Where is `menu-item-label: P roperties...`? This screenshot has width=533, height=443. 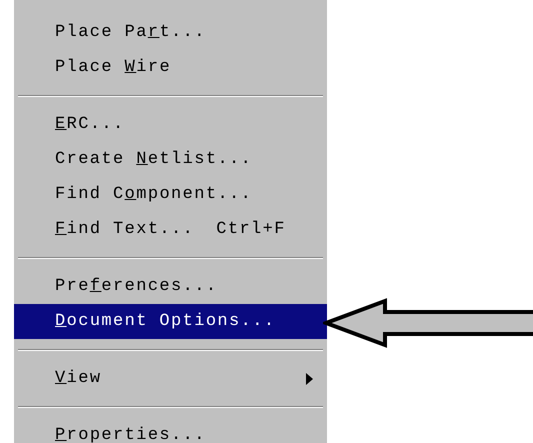 menu-item-label: P roperties... is located at coordinates (130, 434).